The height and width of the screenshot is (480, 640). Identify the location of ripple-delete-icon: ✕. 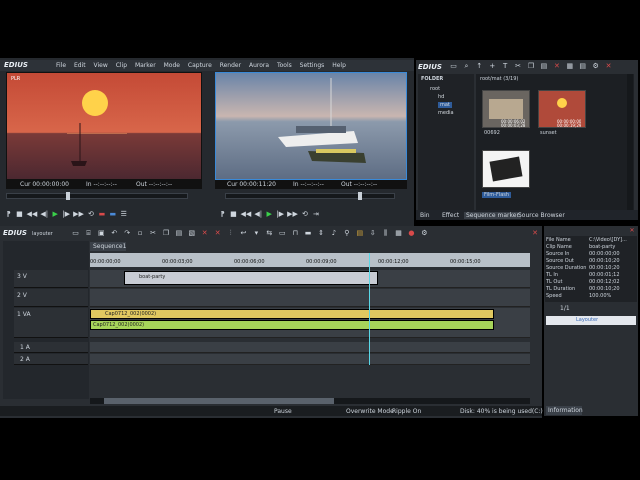
(217, 233).